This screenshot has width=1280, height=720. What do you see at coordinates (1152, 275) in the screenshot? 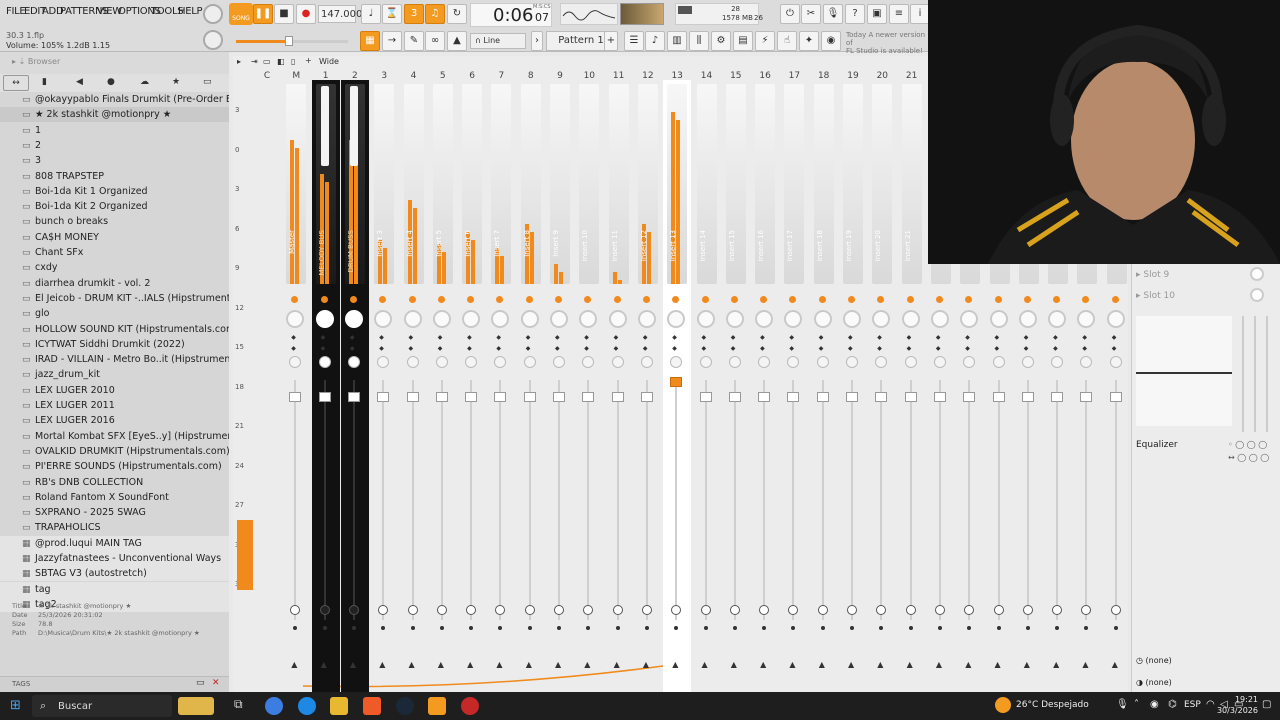
I see `slot-9: ▸ Slot 9` at bounding box center [1152, 275].